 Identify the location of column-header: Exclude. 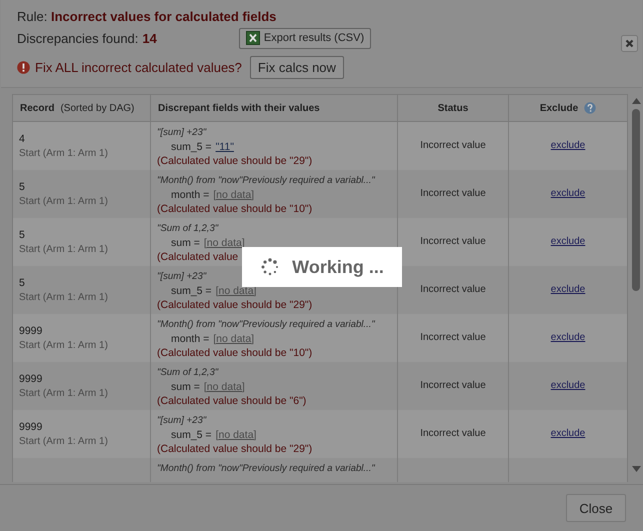
(559, 108).